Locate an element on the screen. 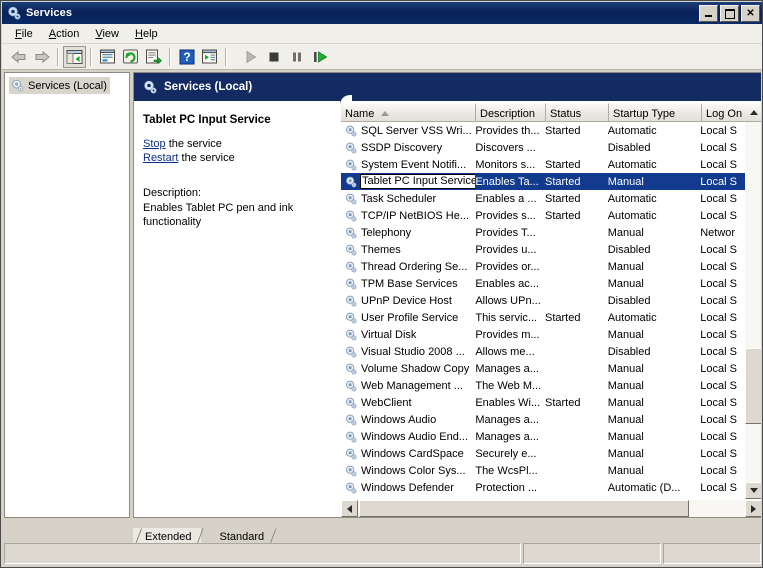 The width and height of the screenshot is (763, 568). table-row: Windows Audio Manages a... Manual Local S is located at coordinates (543, 419).